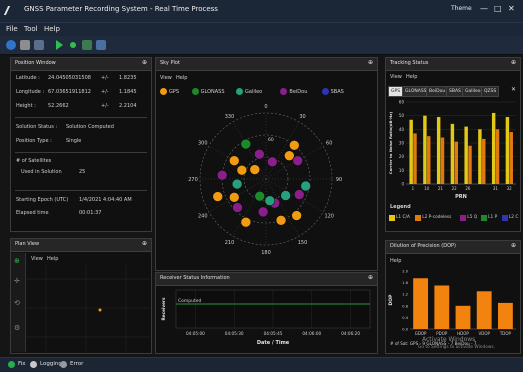 The width and height of the screenshot is (523, 372). Describe the element at coordinates (454, 219) in the screenshot. I see `tracking-legend: L1 C/A L2 P-codeless L5 Q L1 P L2 C` at that location.